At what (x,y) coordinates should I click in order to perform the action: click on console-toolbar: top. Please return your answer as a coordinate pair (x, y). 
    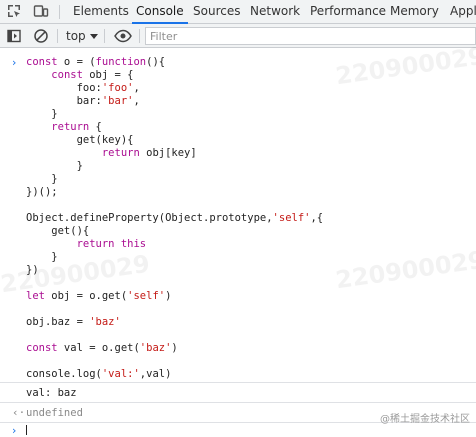
    Looking at the image, I should click on (238, 36).